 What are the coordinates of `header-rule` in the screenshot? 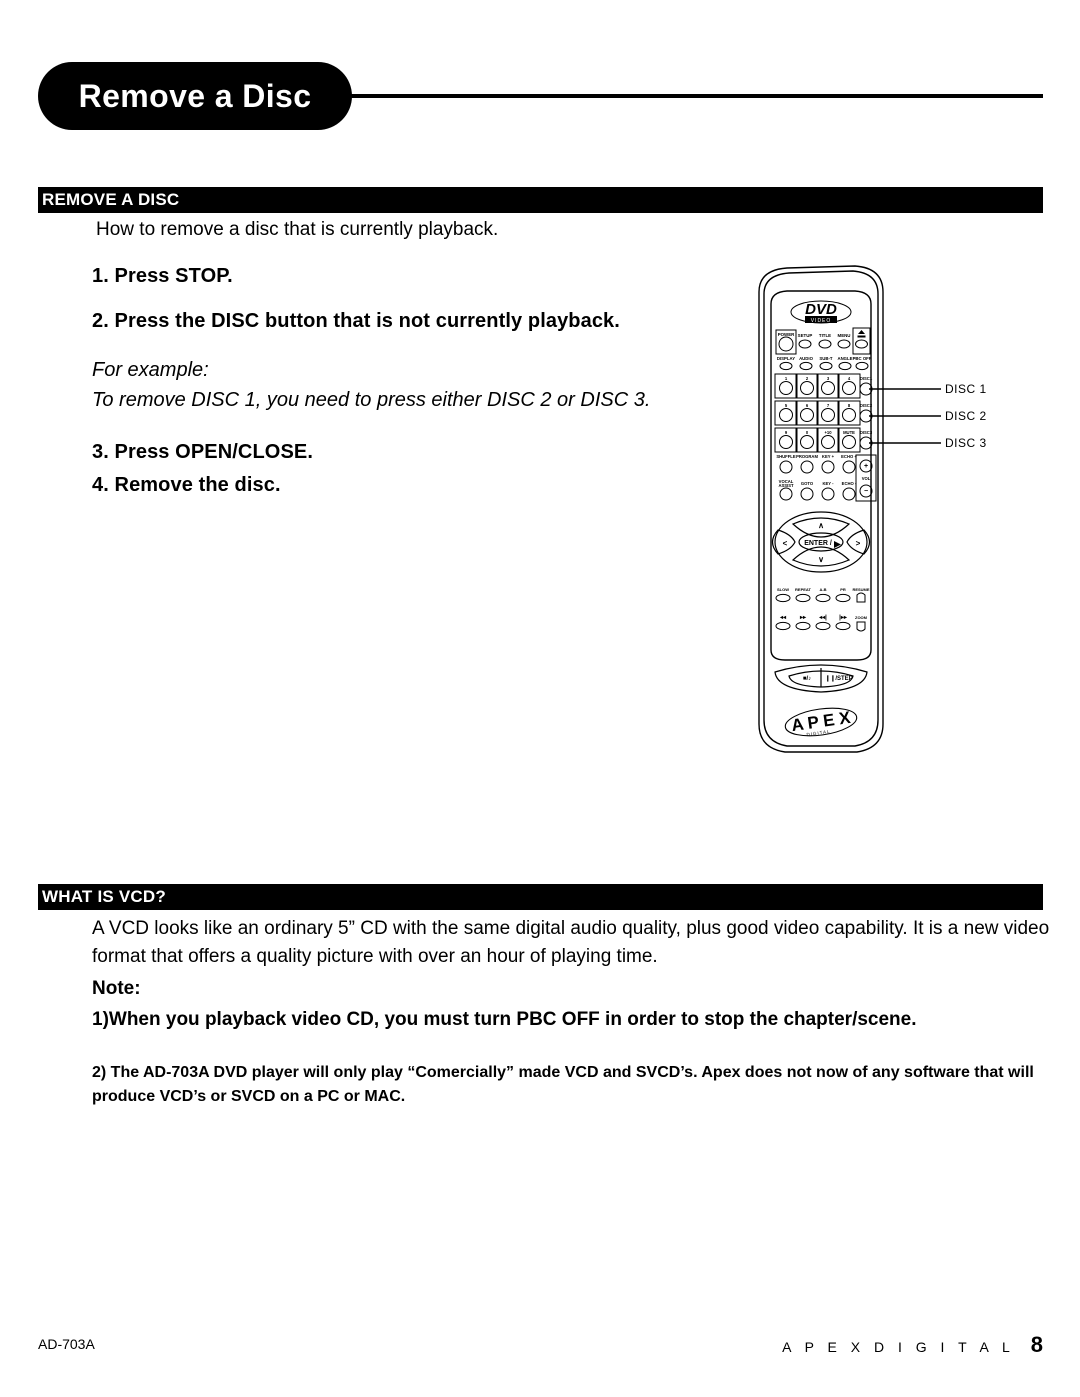 It's located at (693, 96).